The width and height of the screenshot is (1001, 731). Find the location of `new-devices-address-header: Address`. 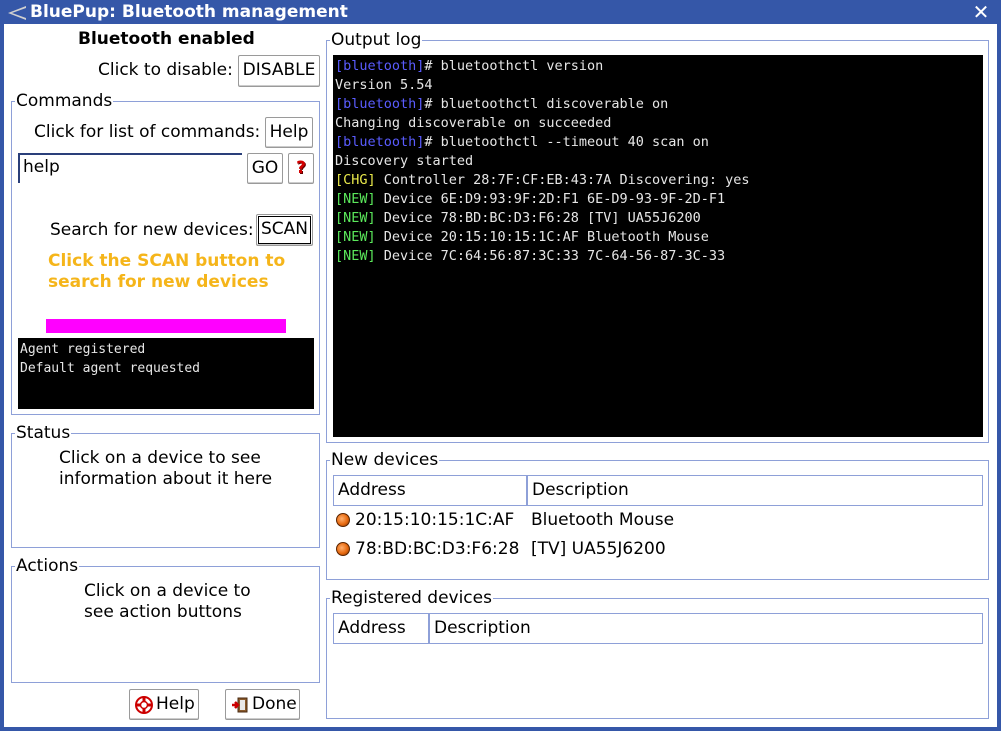

new-devices-address-header: Address is located at coordinates (430, 490).